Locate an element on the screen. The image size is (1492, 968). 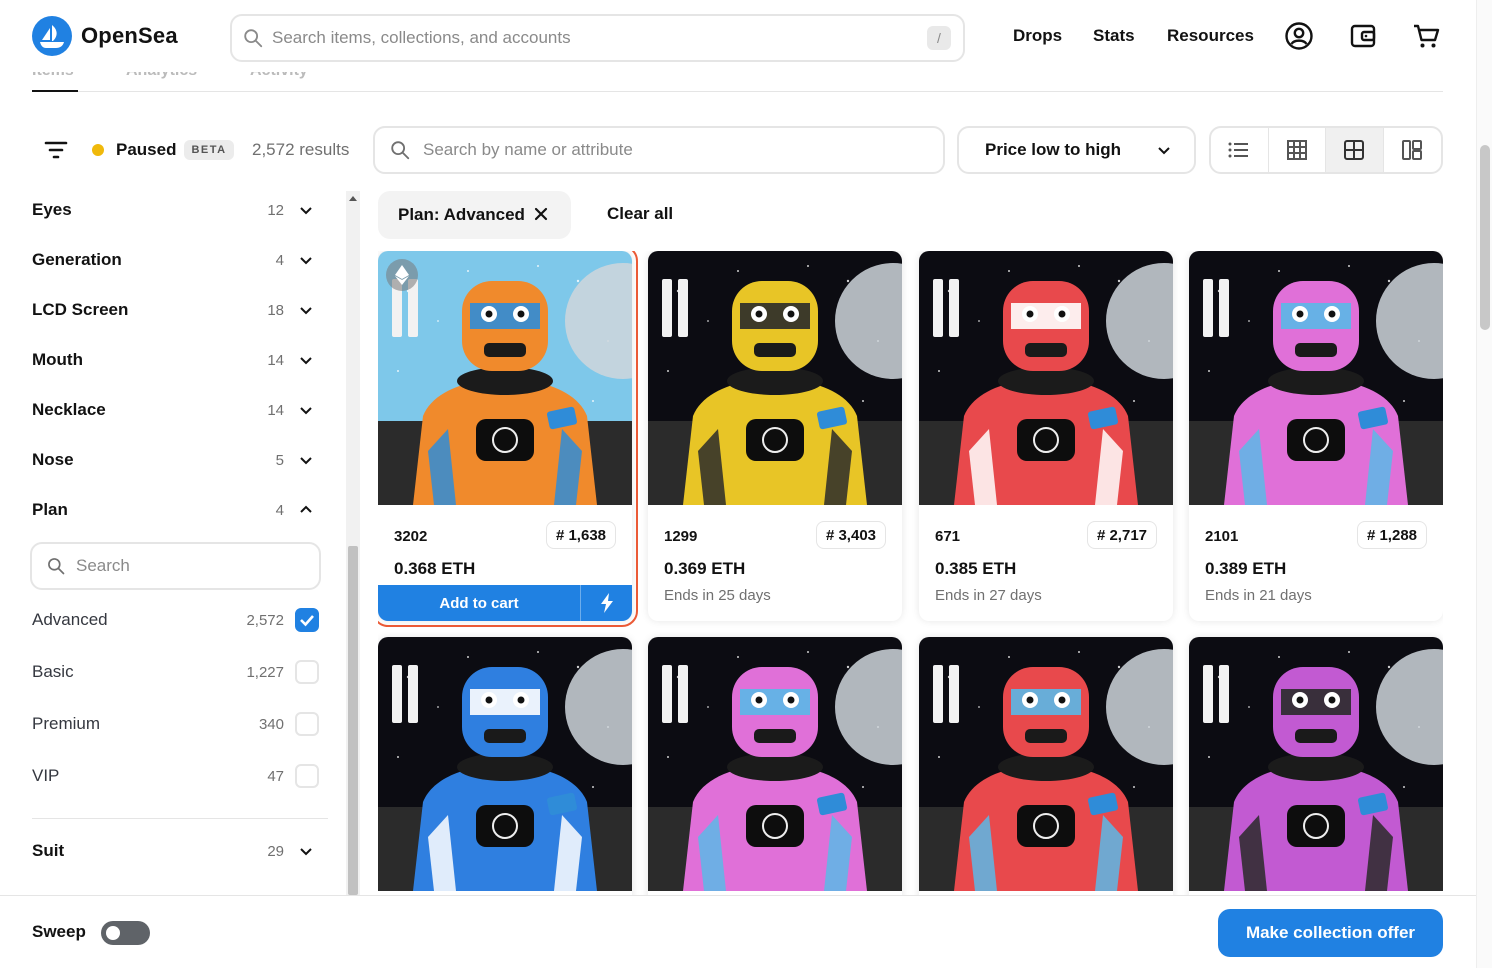
rarity-rank-badge: # 1,638 is located at coordinates (580, 535).